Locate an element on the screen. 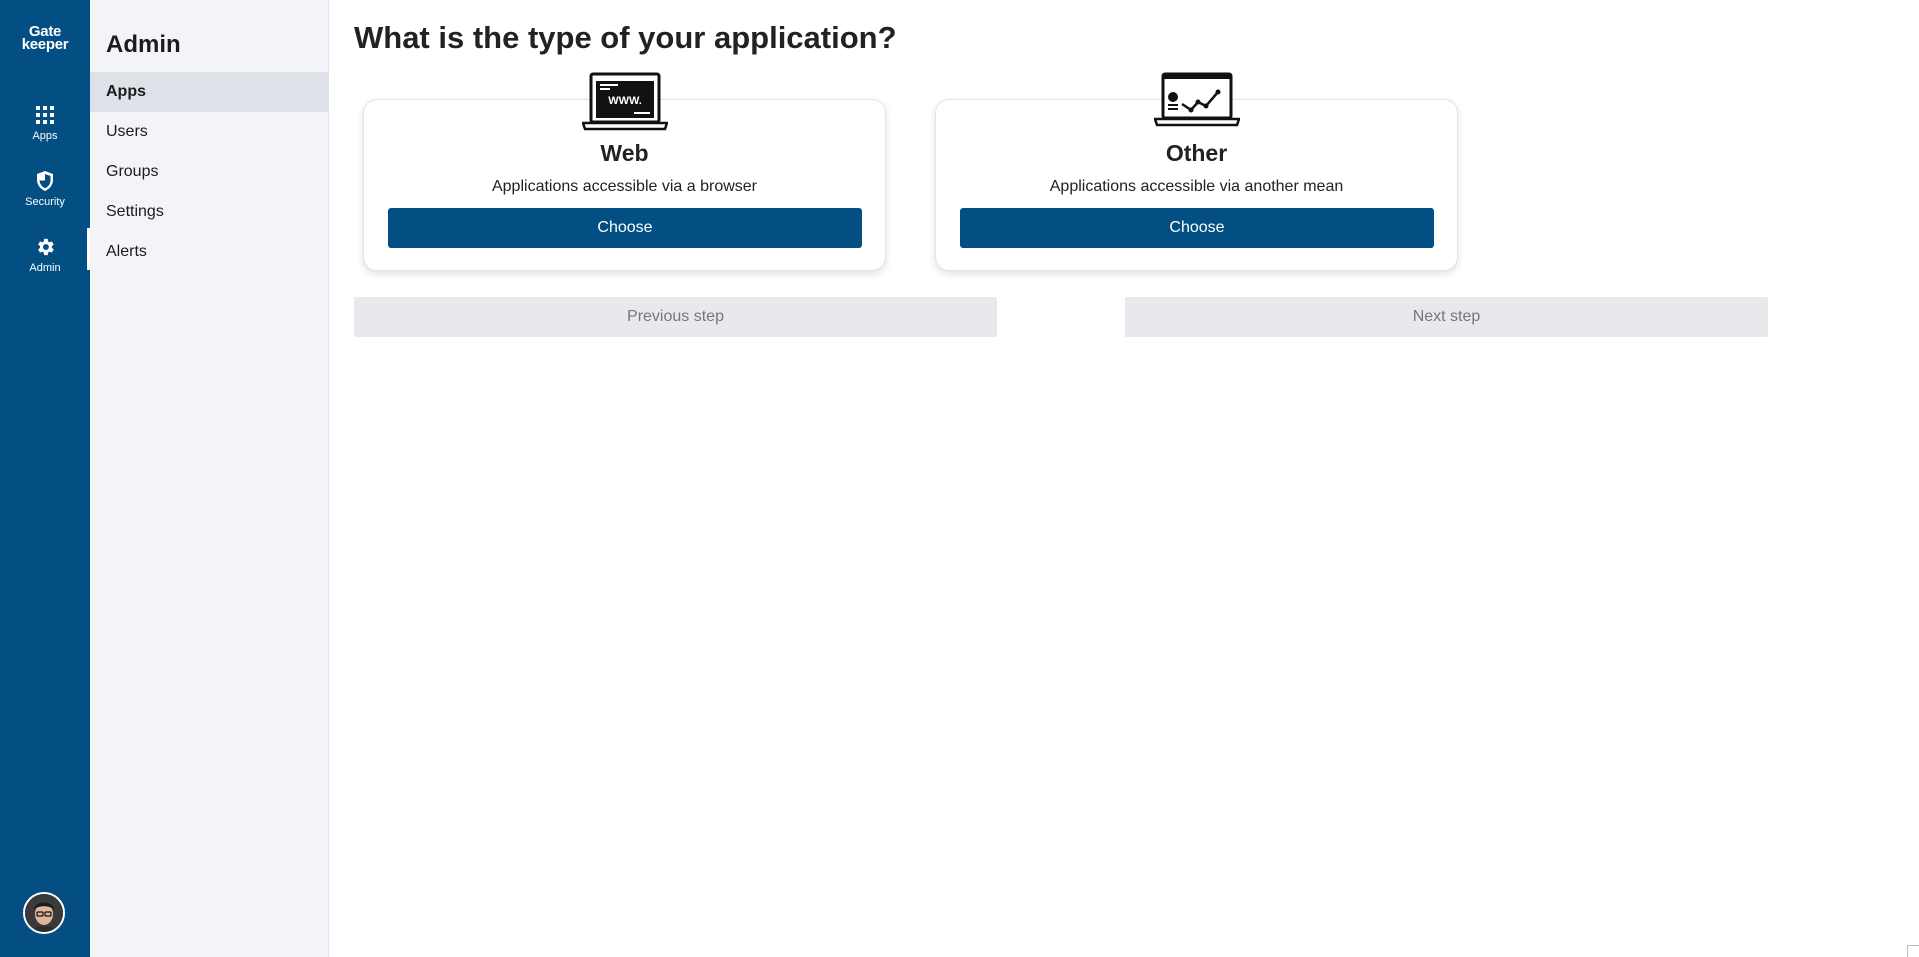  card-title: Other is located at coordinates (1196, 153).